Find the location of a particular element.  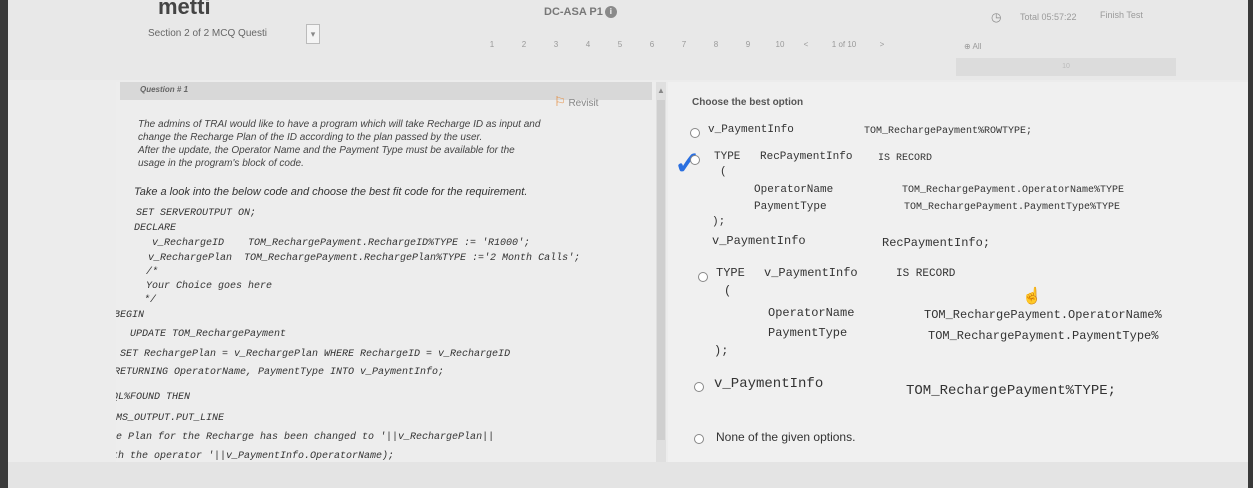

page-button: 1 is located at coordinates (492, 44).